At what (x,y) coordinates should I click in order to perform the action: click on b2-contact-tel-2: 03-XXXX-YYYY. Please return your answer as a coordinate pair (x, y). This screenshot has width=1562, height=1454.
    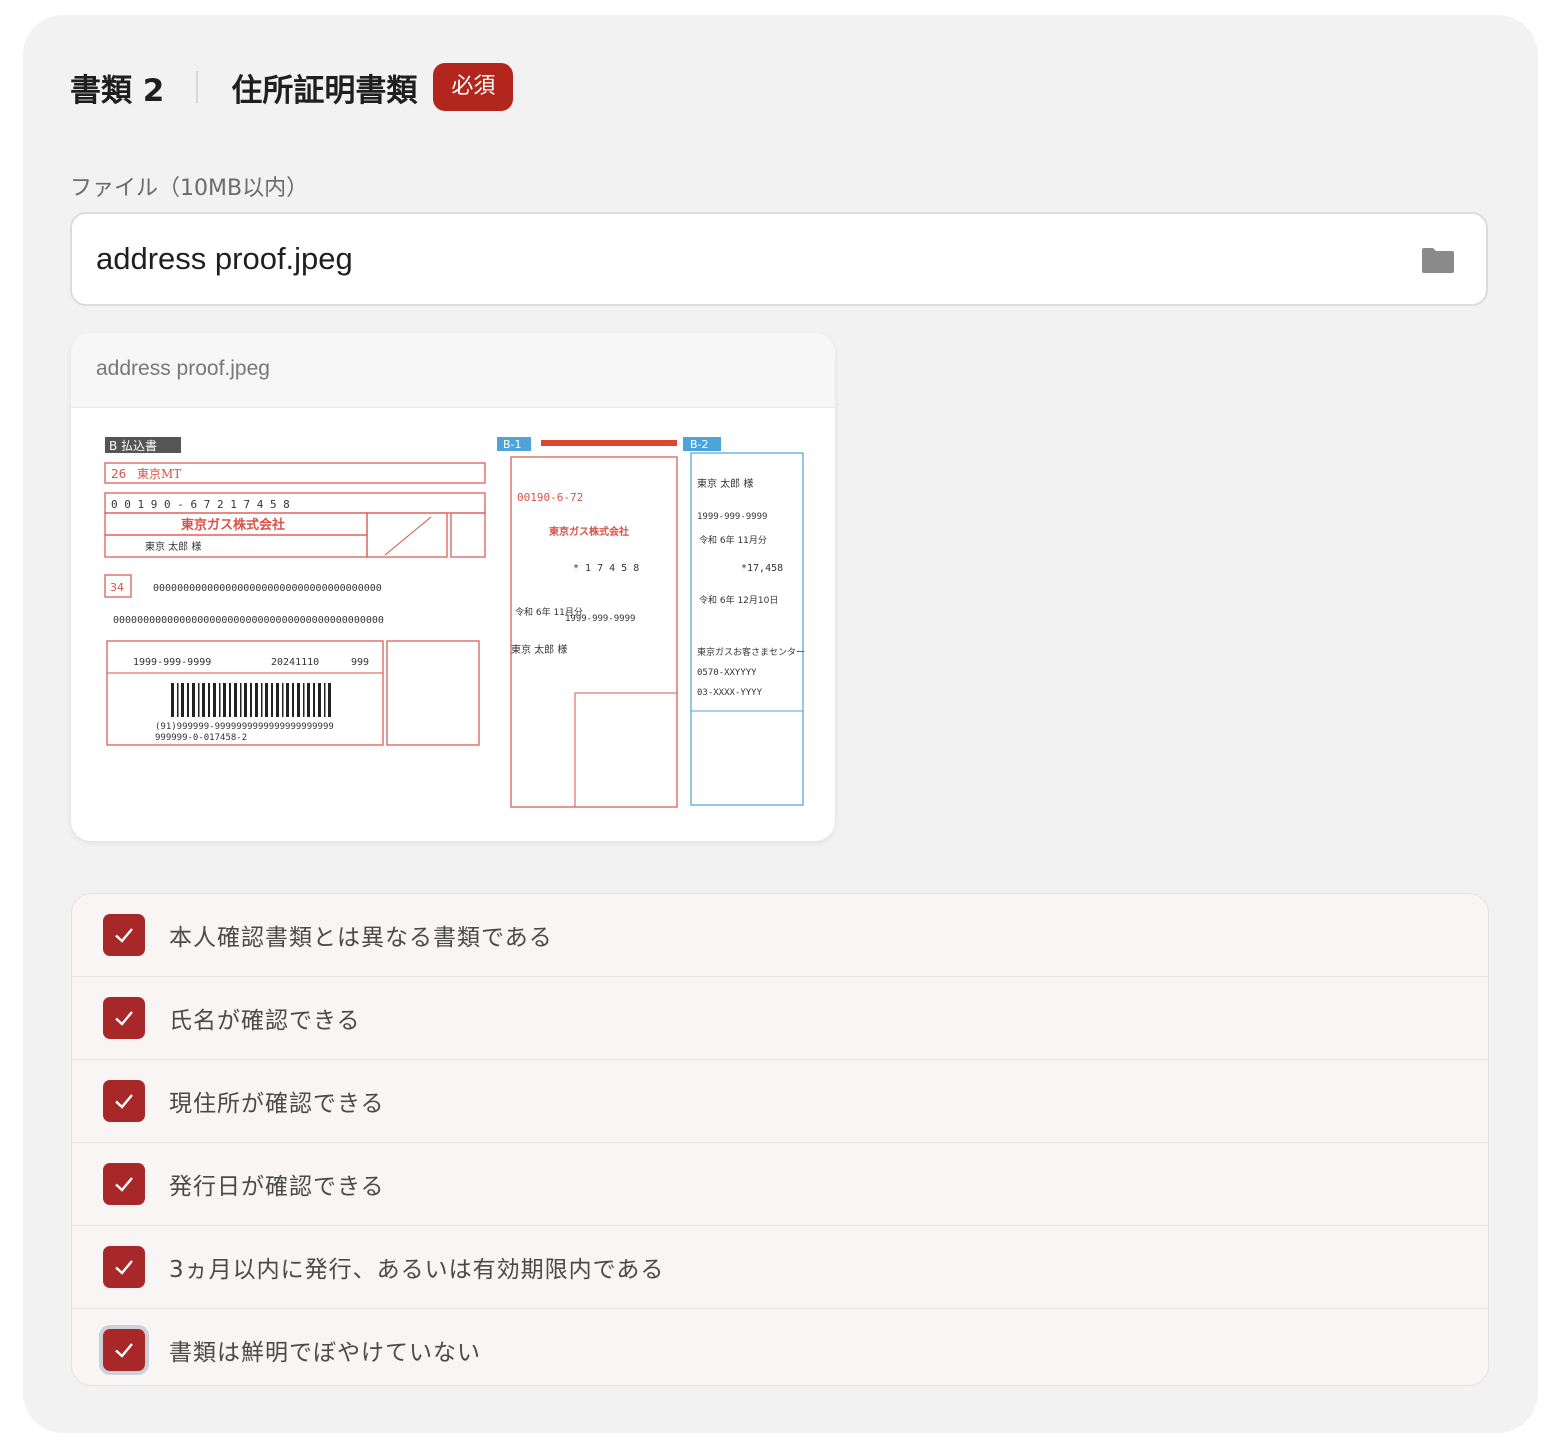
    Looking at the image, I should click on (730, 693).